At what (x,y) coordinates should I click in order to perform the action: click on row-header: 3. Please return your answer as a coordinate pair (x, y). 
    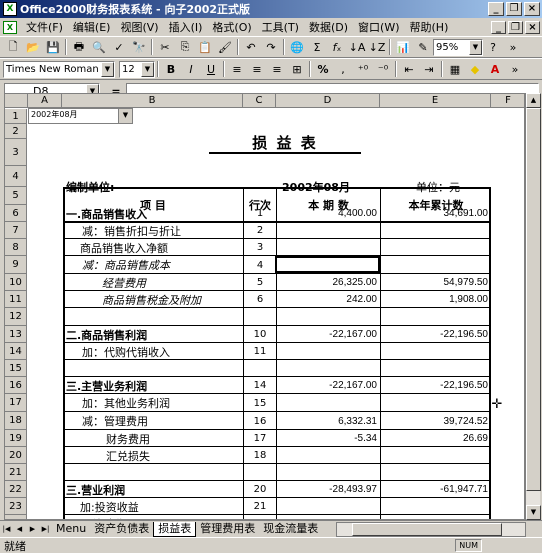
    Looking at the image, I should click on (16, 152).